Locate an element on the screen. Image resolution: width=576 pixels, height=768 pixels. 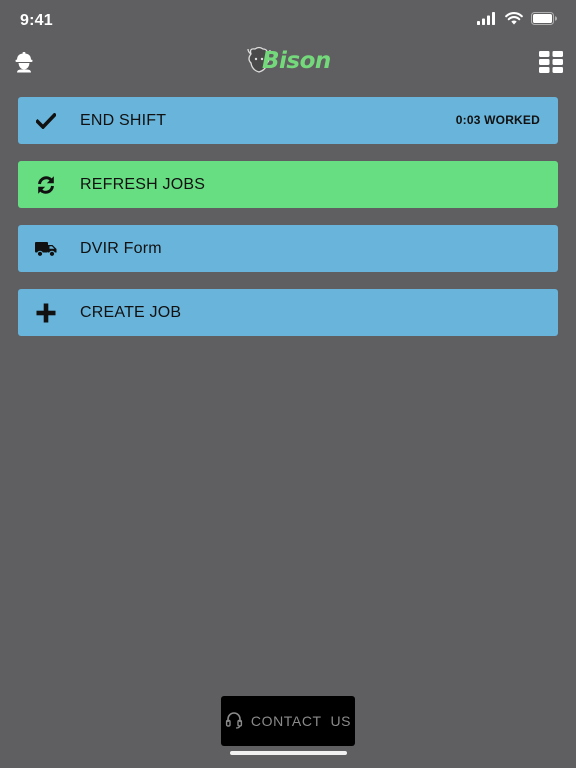
dvir-form-button: DVIR Form is located at coordinates (288, 248).